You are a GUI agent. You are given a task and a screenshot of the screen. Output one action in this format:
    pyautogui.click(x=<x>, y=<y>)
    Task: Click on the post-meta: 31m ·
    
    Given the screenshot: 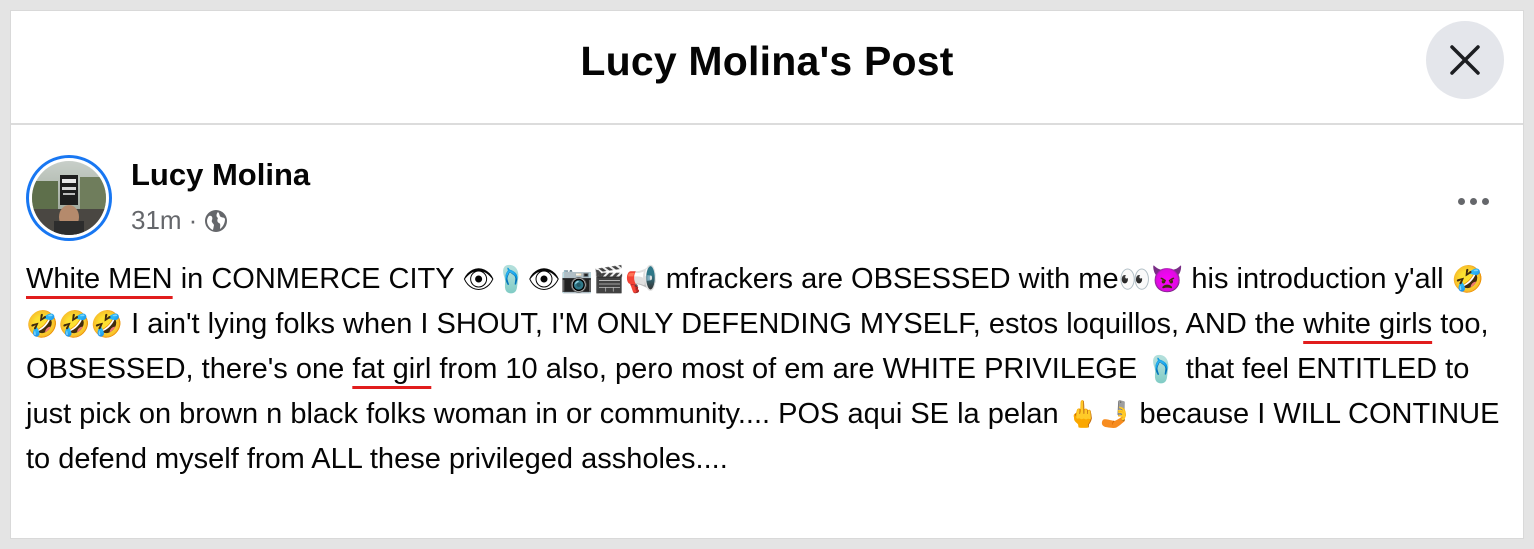 What is the action you would take?
    pyautogui.click(x=179, y=220)
    